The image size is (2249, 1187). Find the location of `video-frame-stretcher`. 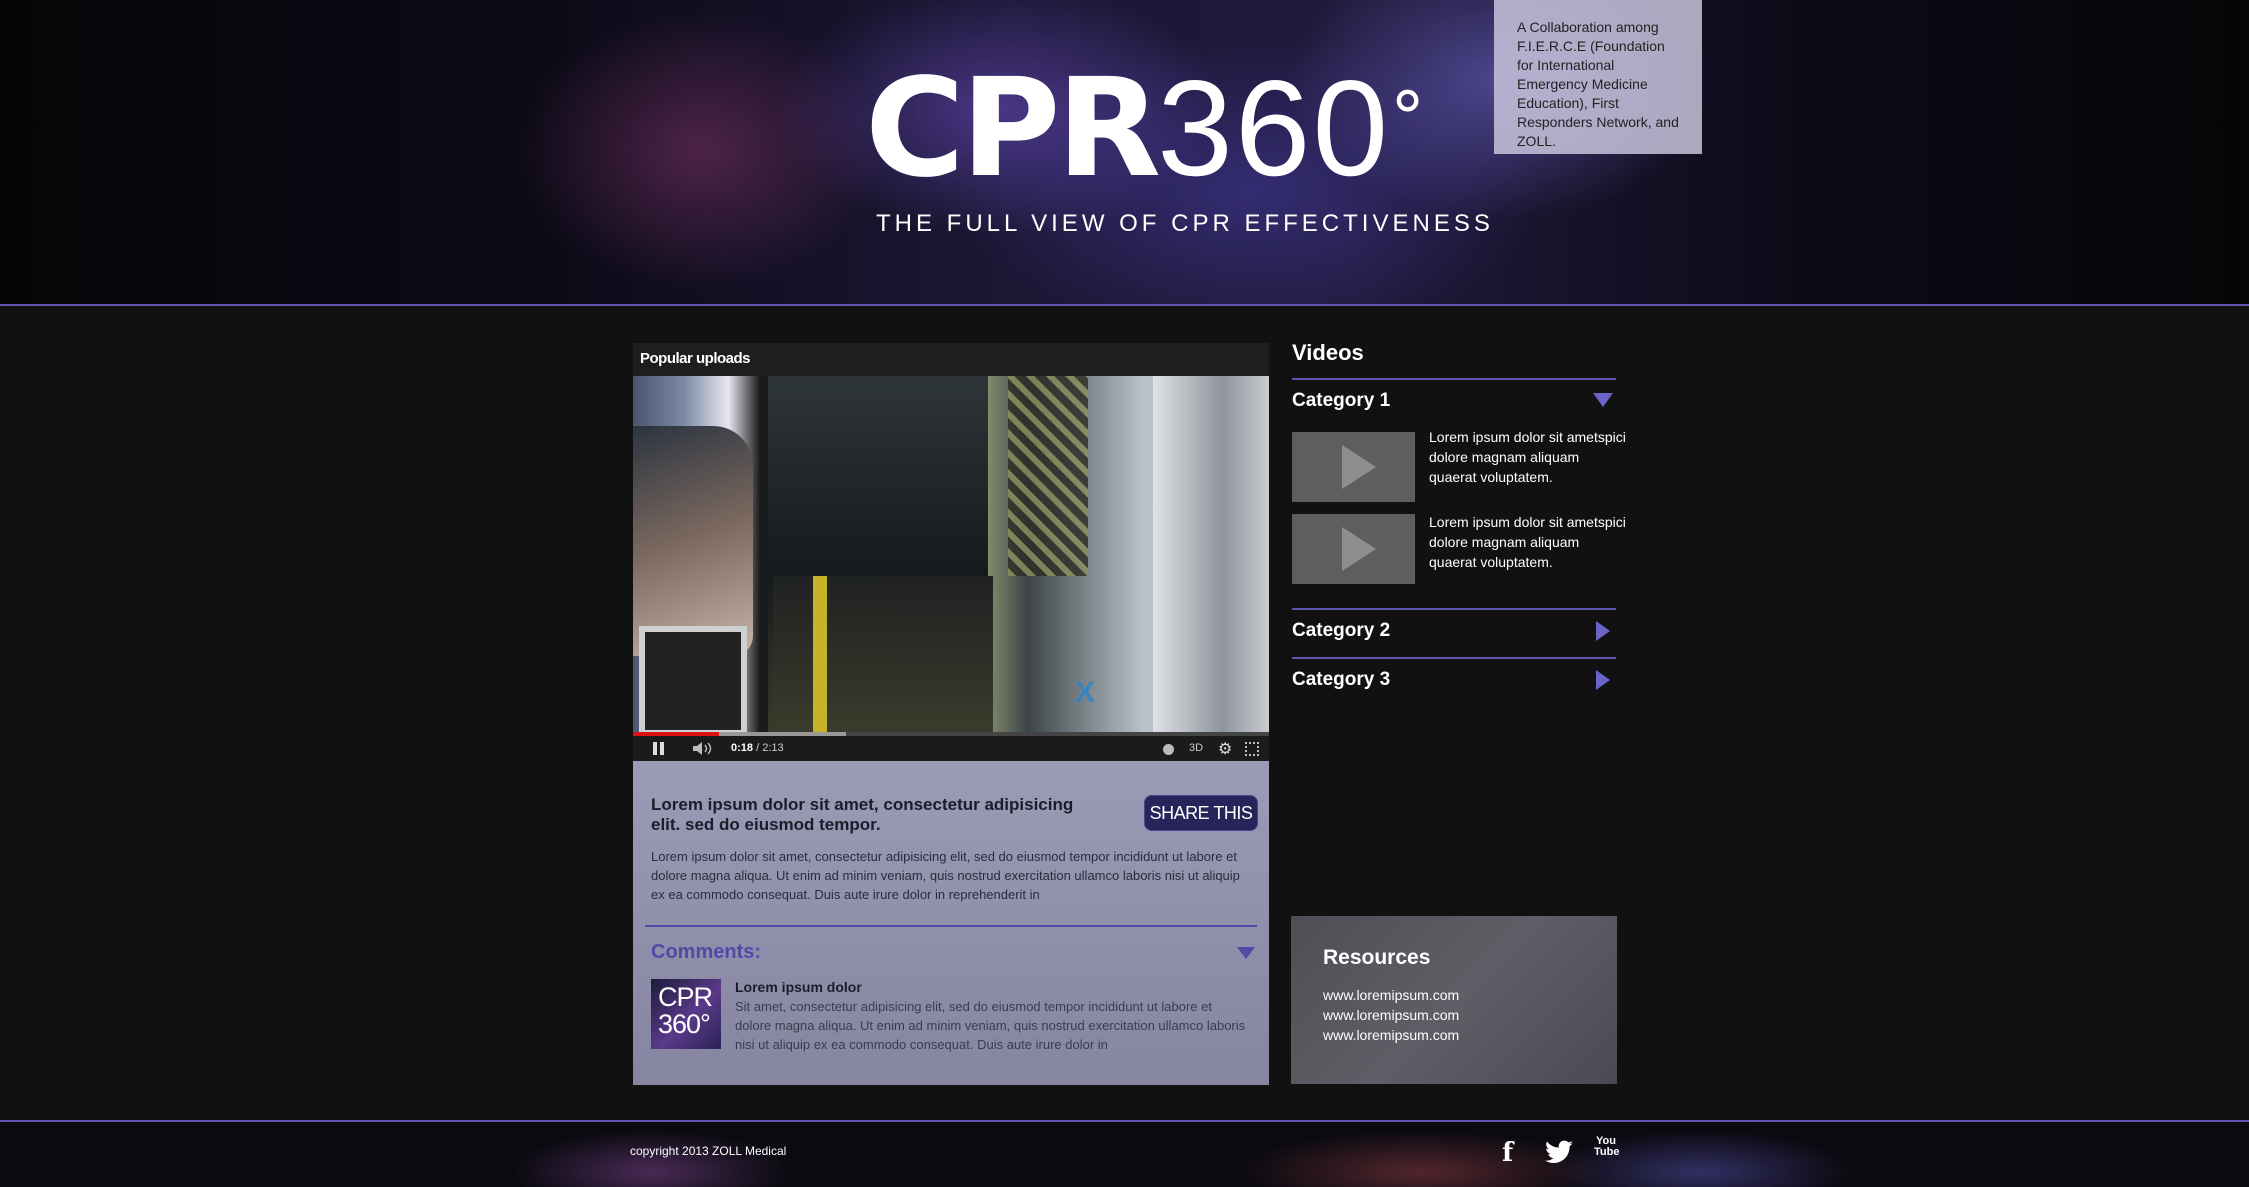

video-frame-stretcher is located at coordinates (883, 656).